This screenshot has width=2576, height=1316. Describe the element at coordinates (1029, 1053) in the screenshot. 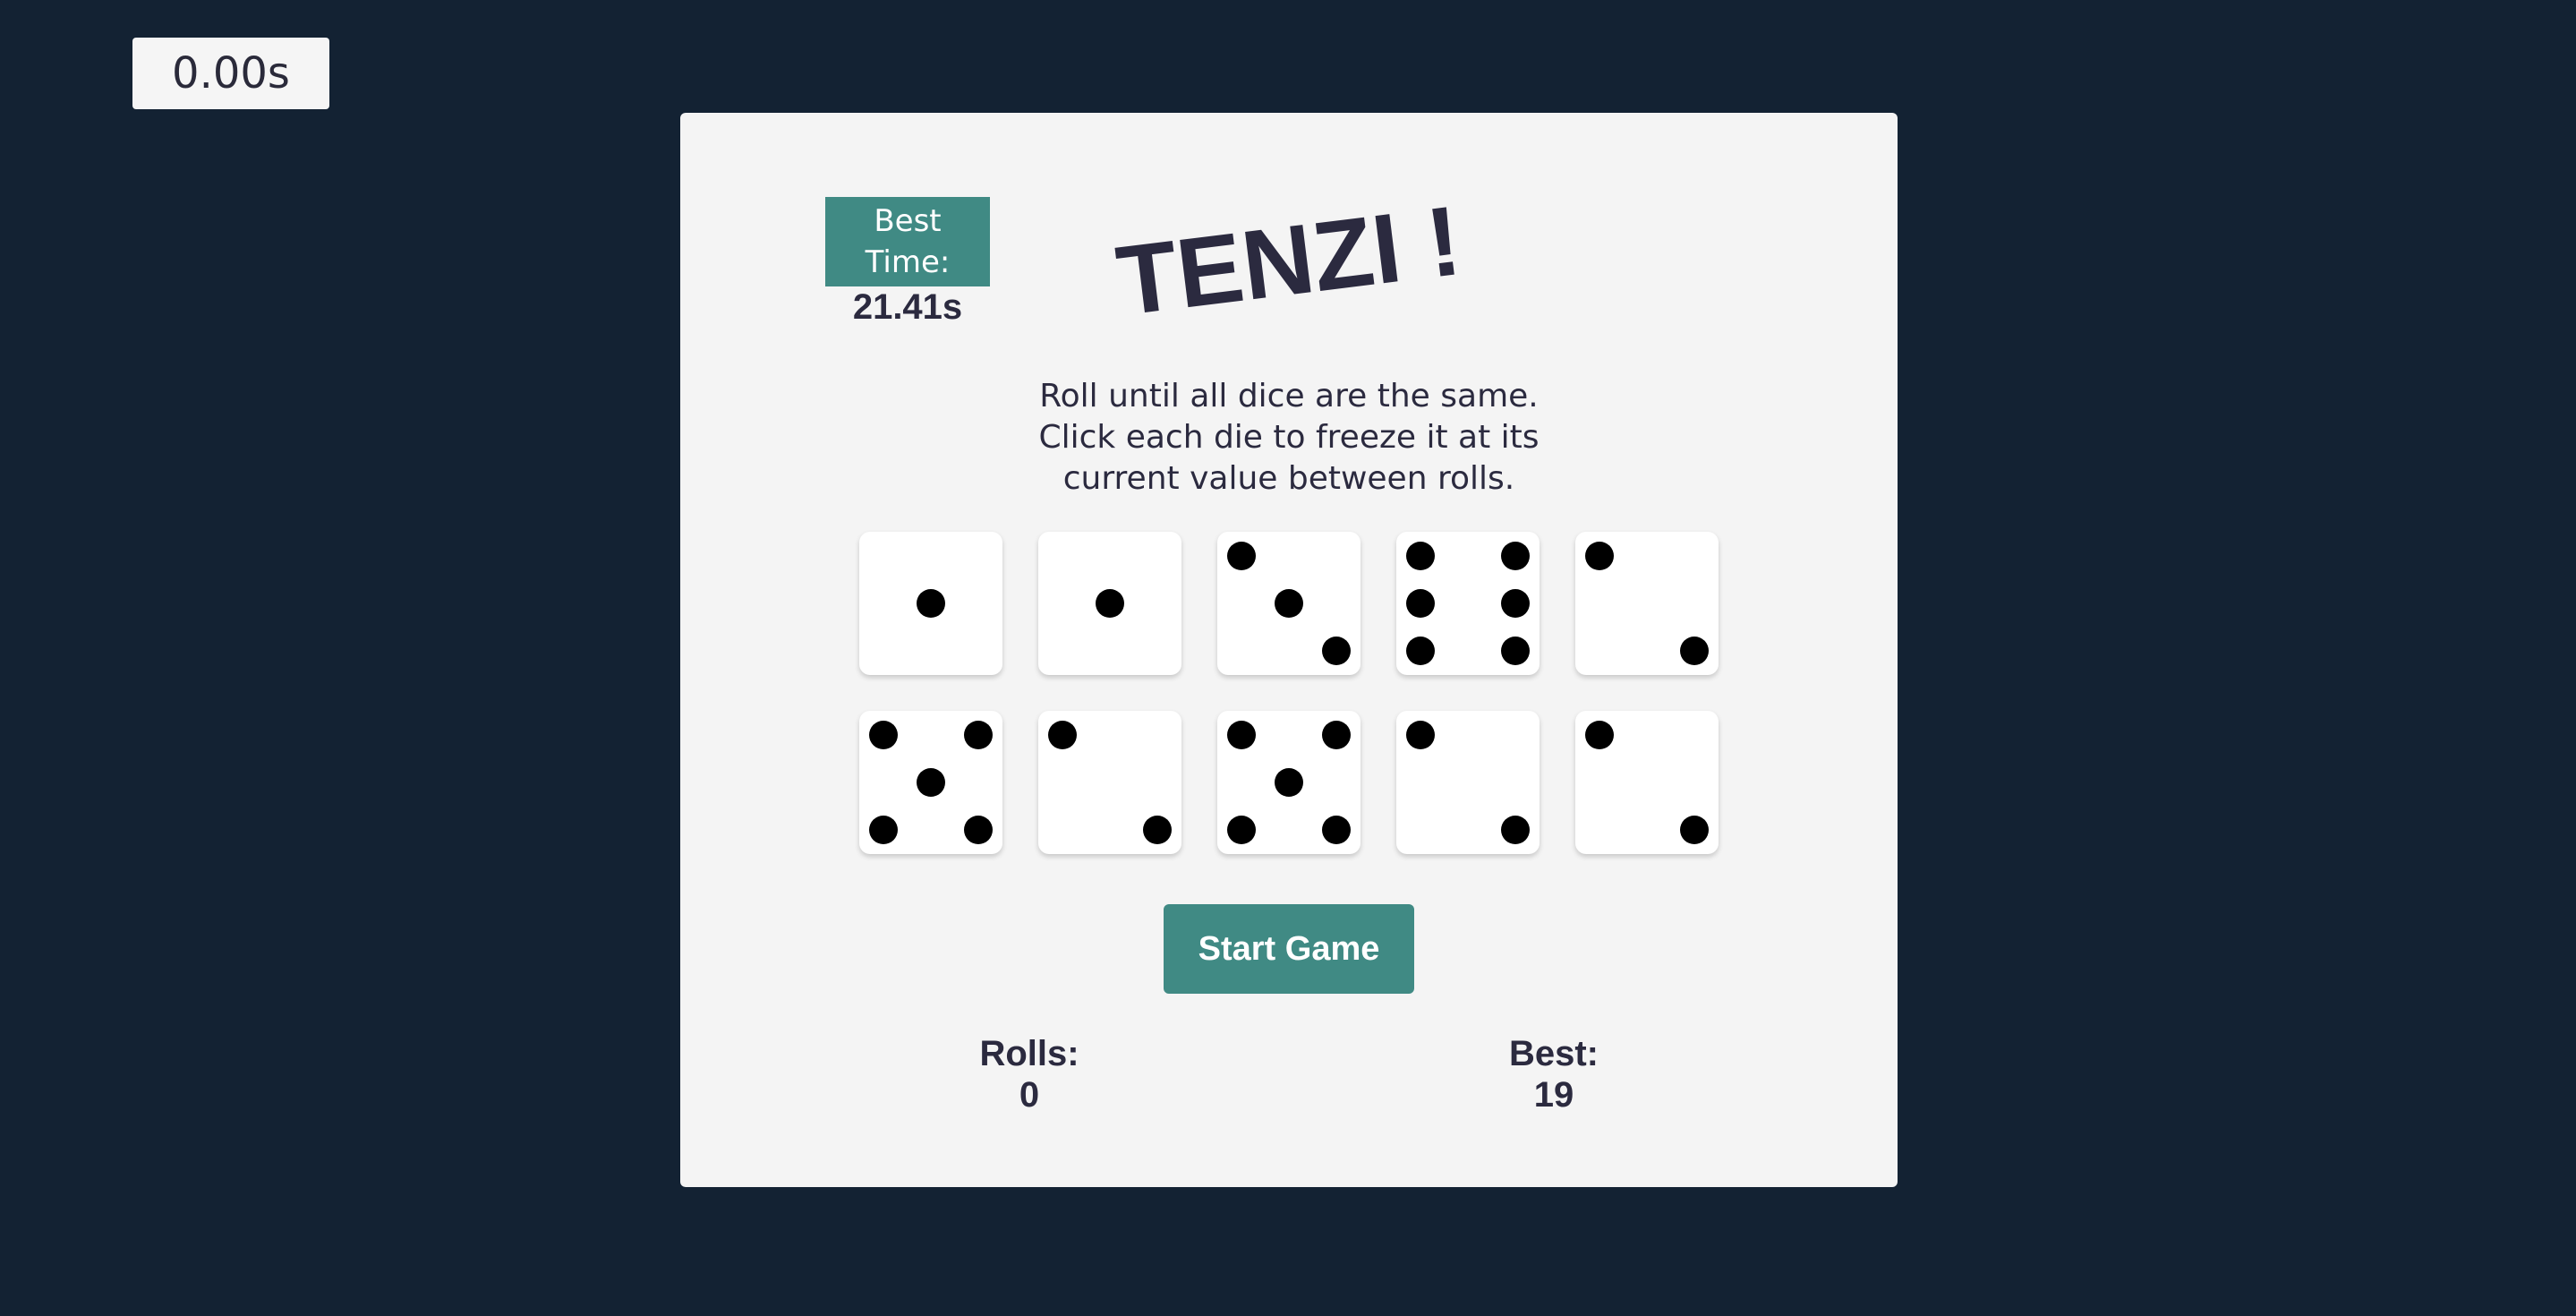

I see `rolls-label: Rolls:` at that location.